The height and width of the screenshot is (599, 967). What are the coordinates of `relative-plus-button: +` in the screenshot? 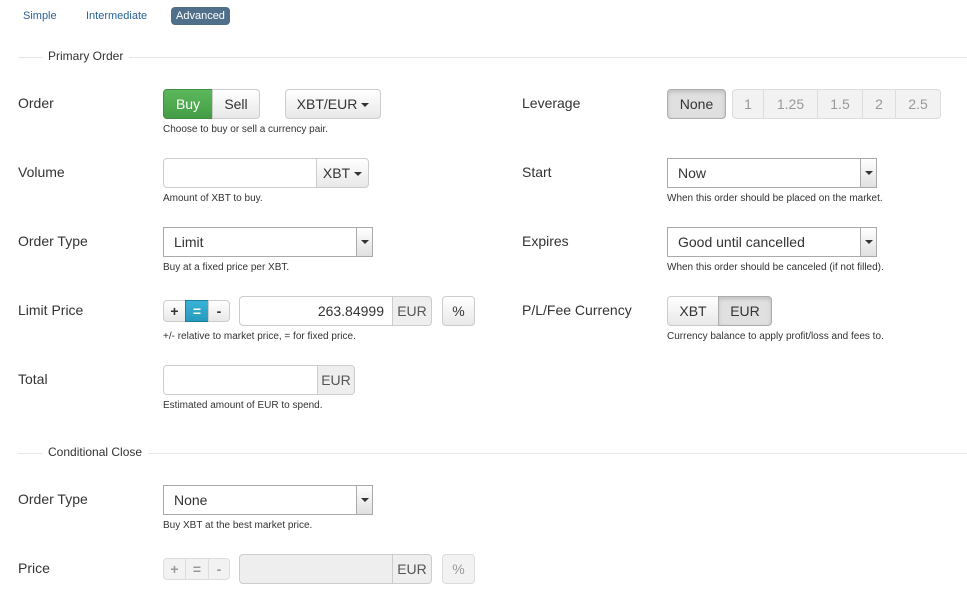 It's located at (174, 311).